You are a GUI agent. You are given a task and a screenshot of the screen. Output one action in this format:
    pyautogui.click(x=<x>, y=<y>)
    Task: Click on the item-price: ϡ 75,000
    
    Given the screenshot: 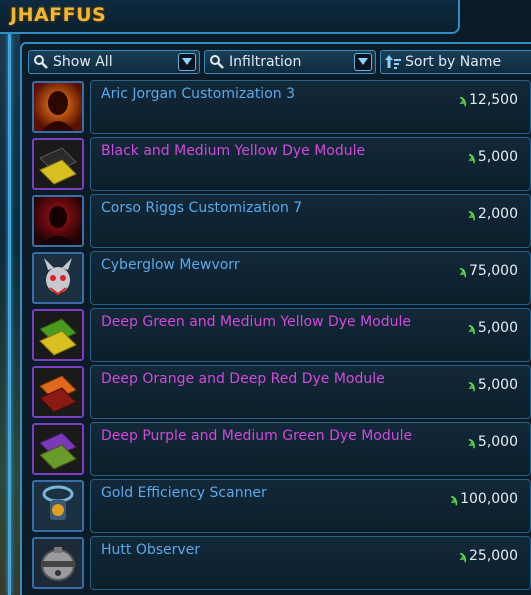 What is the action you would take?
    pyautogui.click(x=488, y=271)
    